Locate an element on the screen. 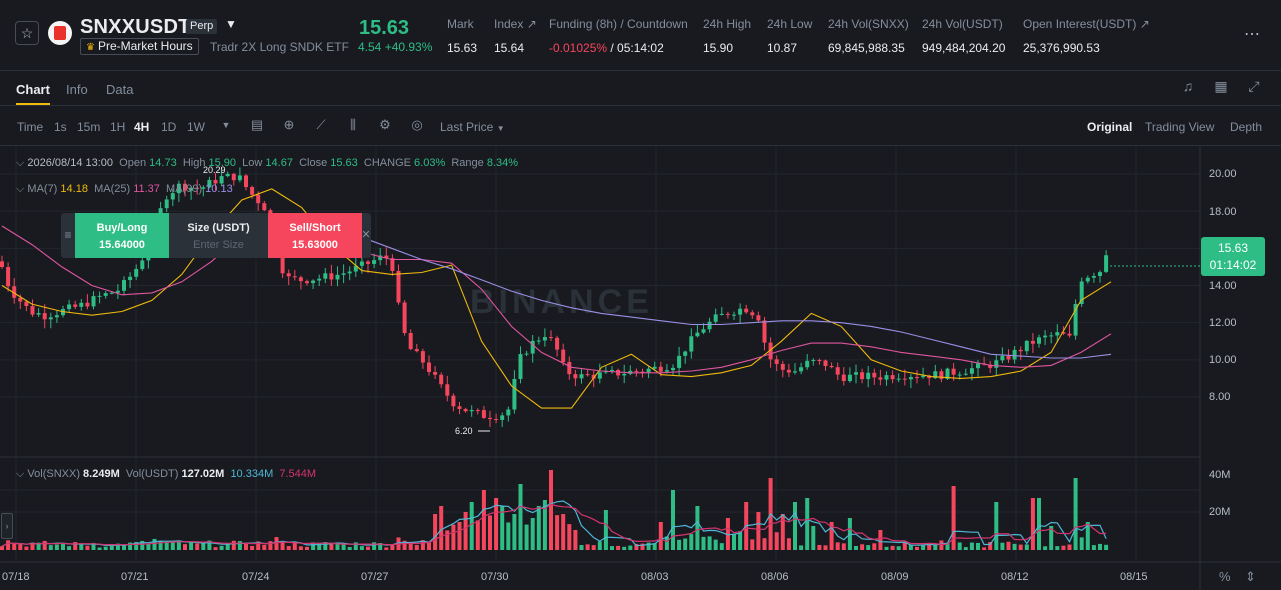 This screenshot has height=590, width=1281. tab-data: Data is located at coordinates (119, 89).